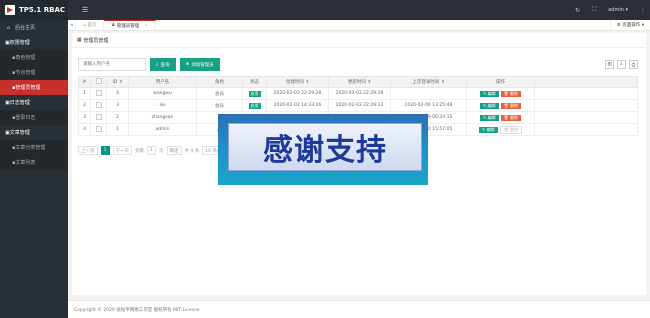 This screenshot has width=650, height=318. I want to click on user-menu: admin ▾, so click(618, 10).